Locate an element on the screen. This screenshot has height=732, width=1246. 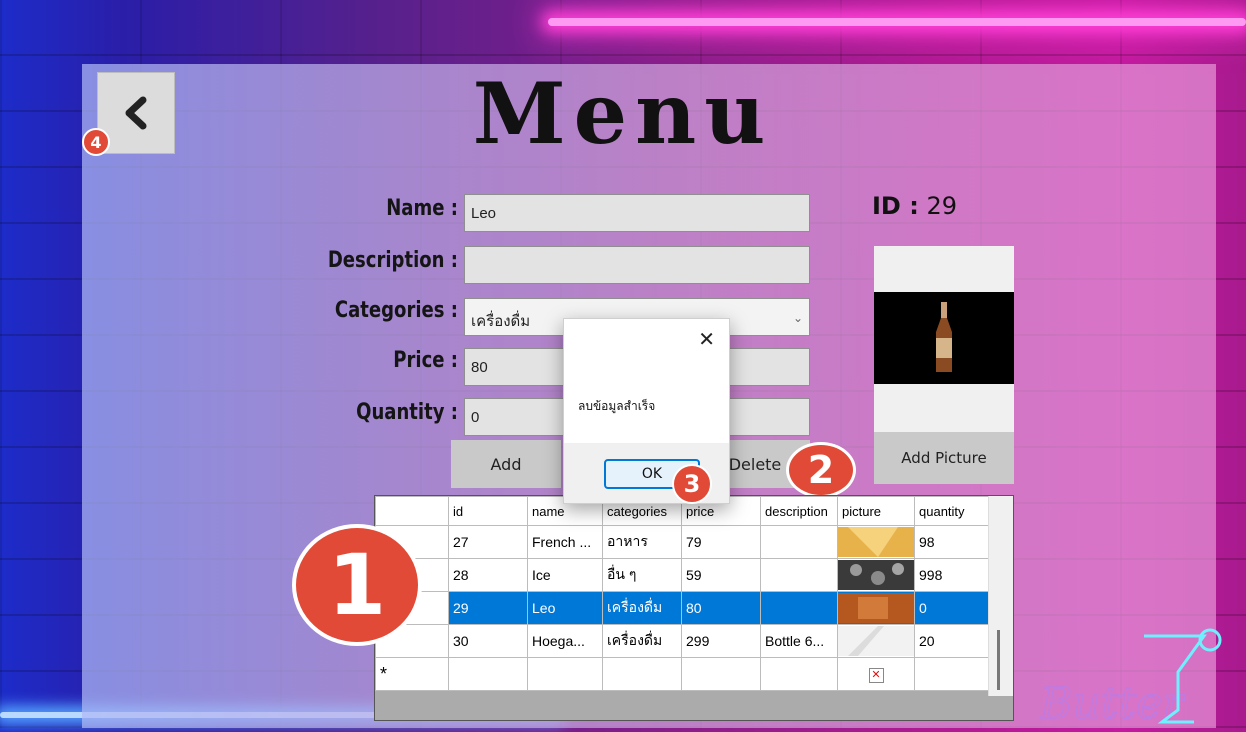
description-field is located at coordinates (637, 265).